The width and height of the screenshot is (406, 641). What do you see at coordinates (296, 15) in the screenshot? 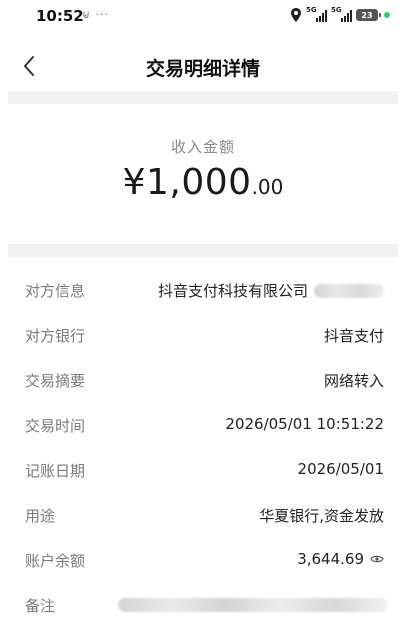
I see `location-icon` at bounding box center [296, 15].